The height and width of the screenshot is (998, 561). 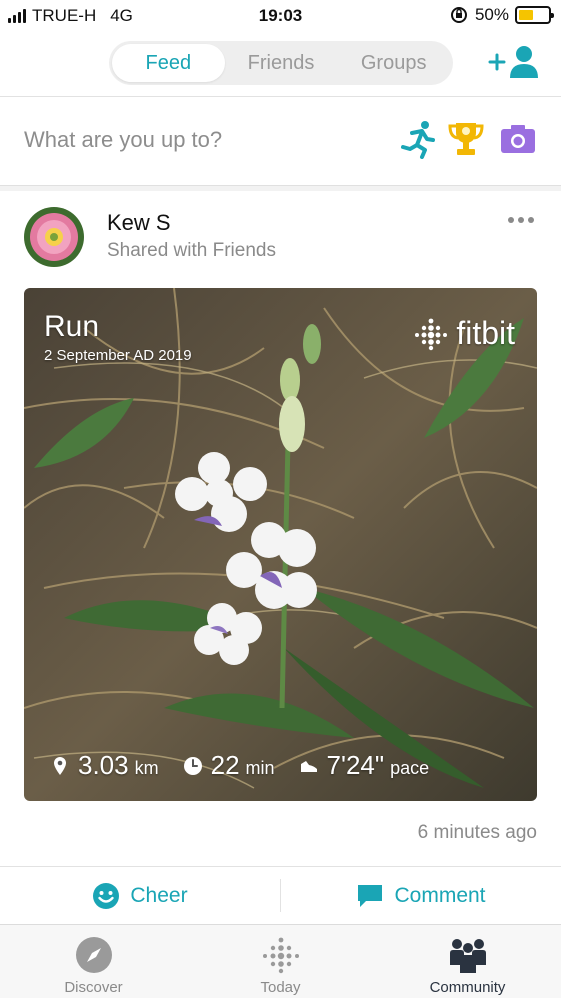 I want to click on run-icon, so click(x=418, y=139).